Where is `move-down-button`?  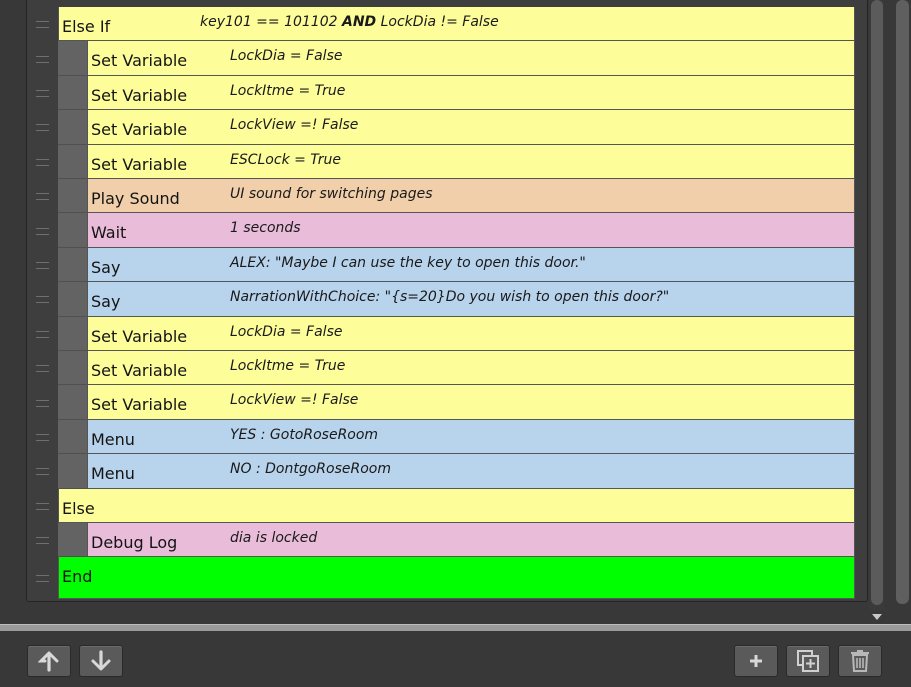
move-down-button is located at coordinates (101, 661).